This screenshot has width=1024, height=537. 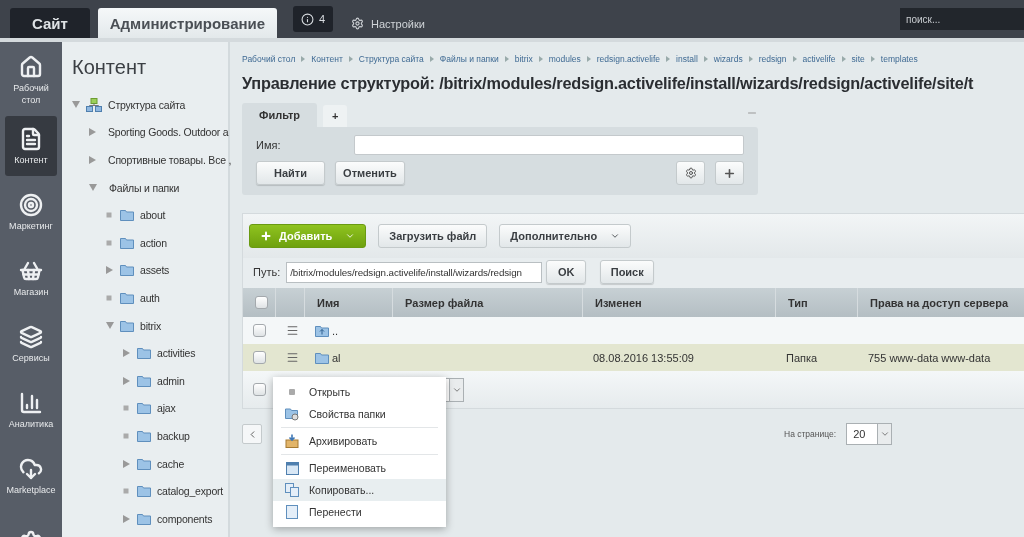 I want to click on breadcrumb-link: templates, so click(x=899, y=59).